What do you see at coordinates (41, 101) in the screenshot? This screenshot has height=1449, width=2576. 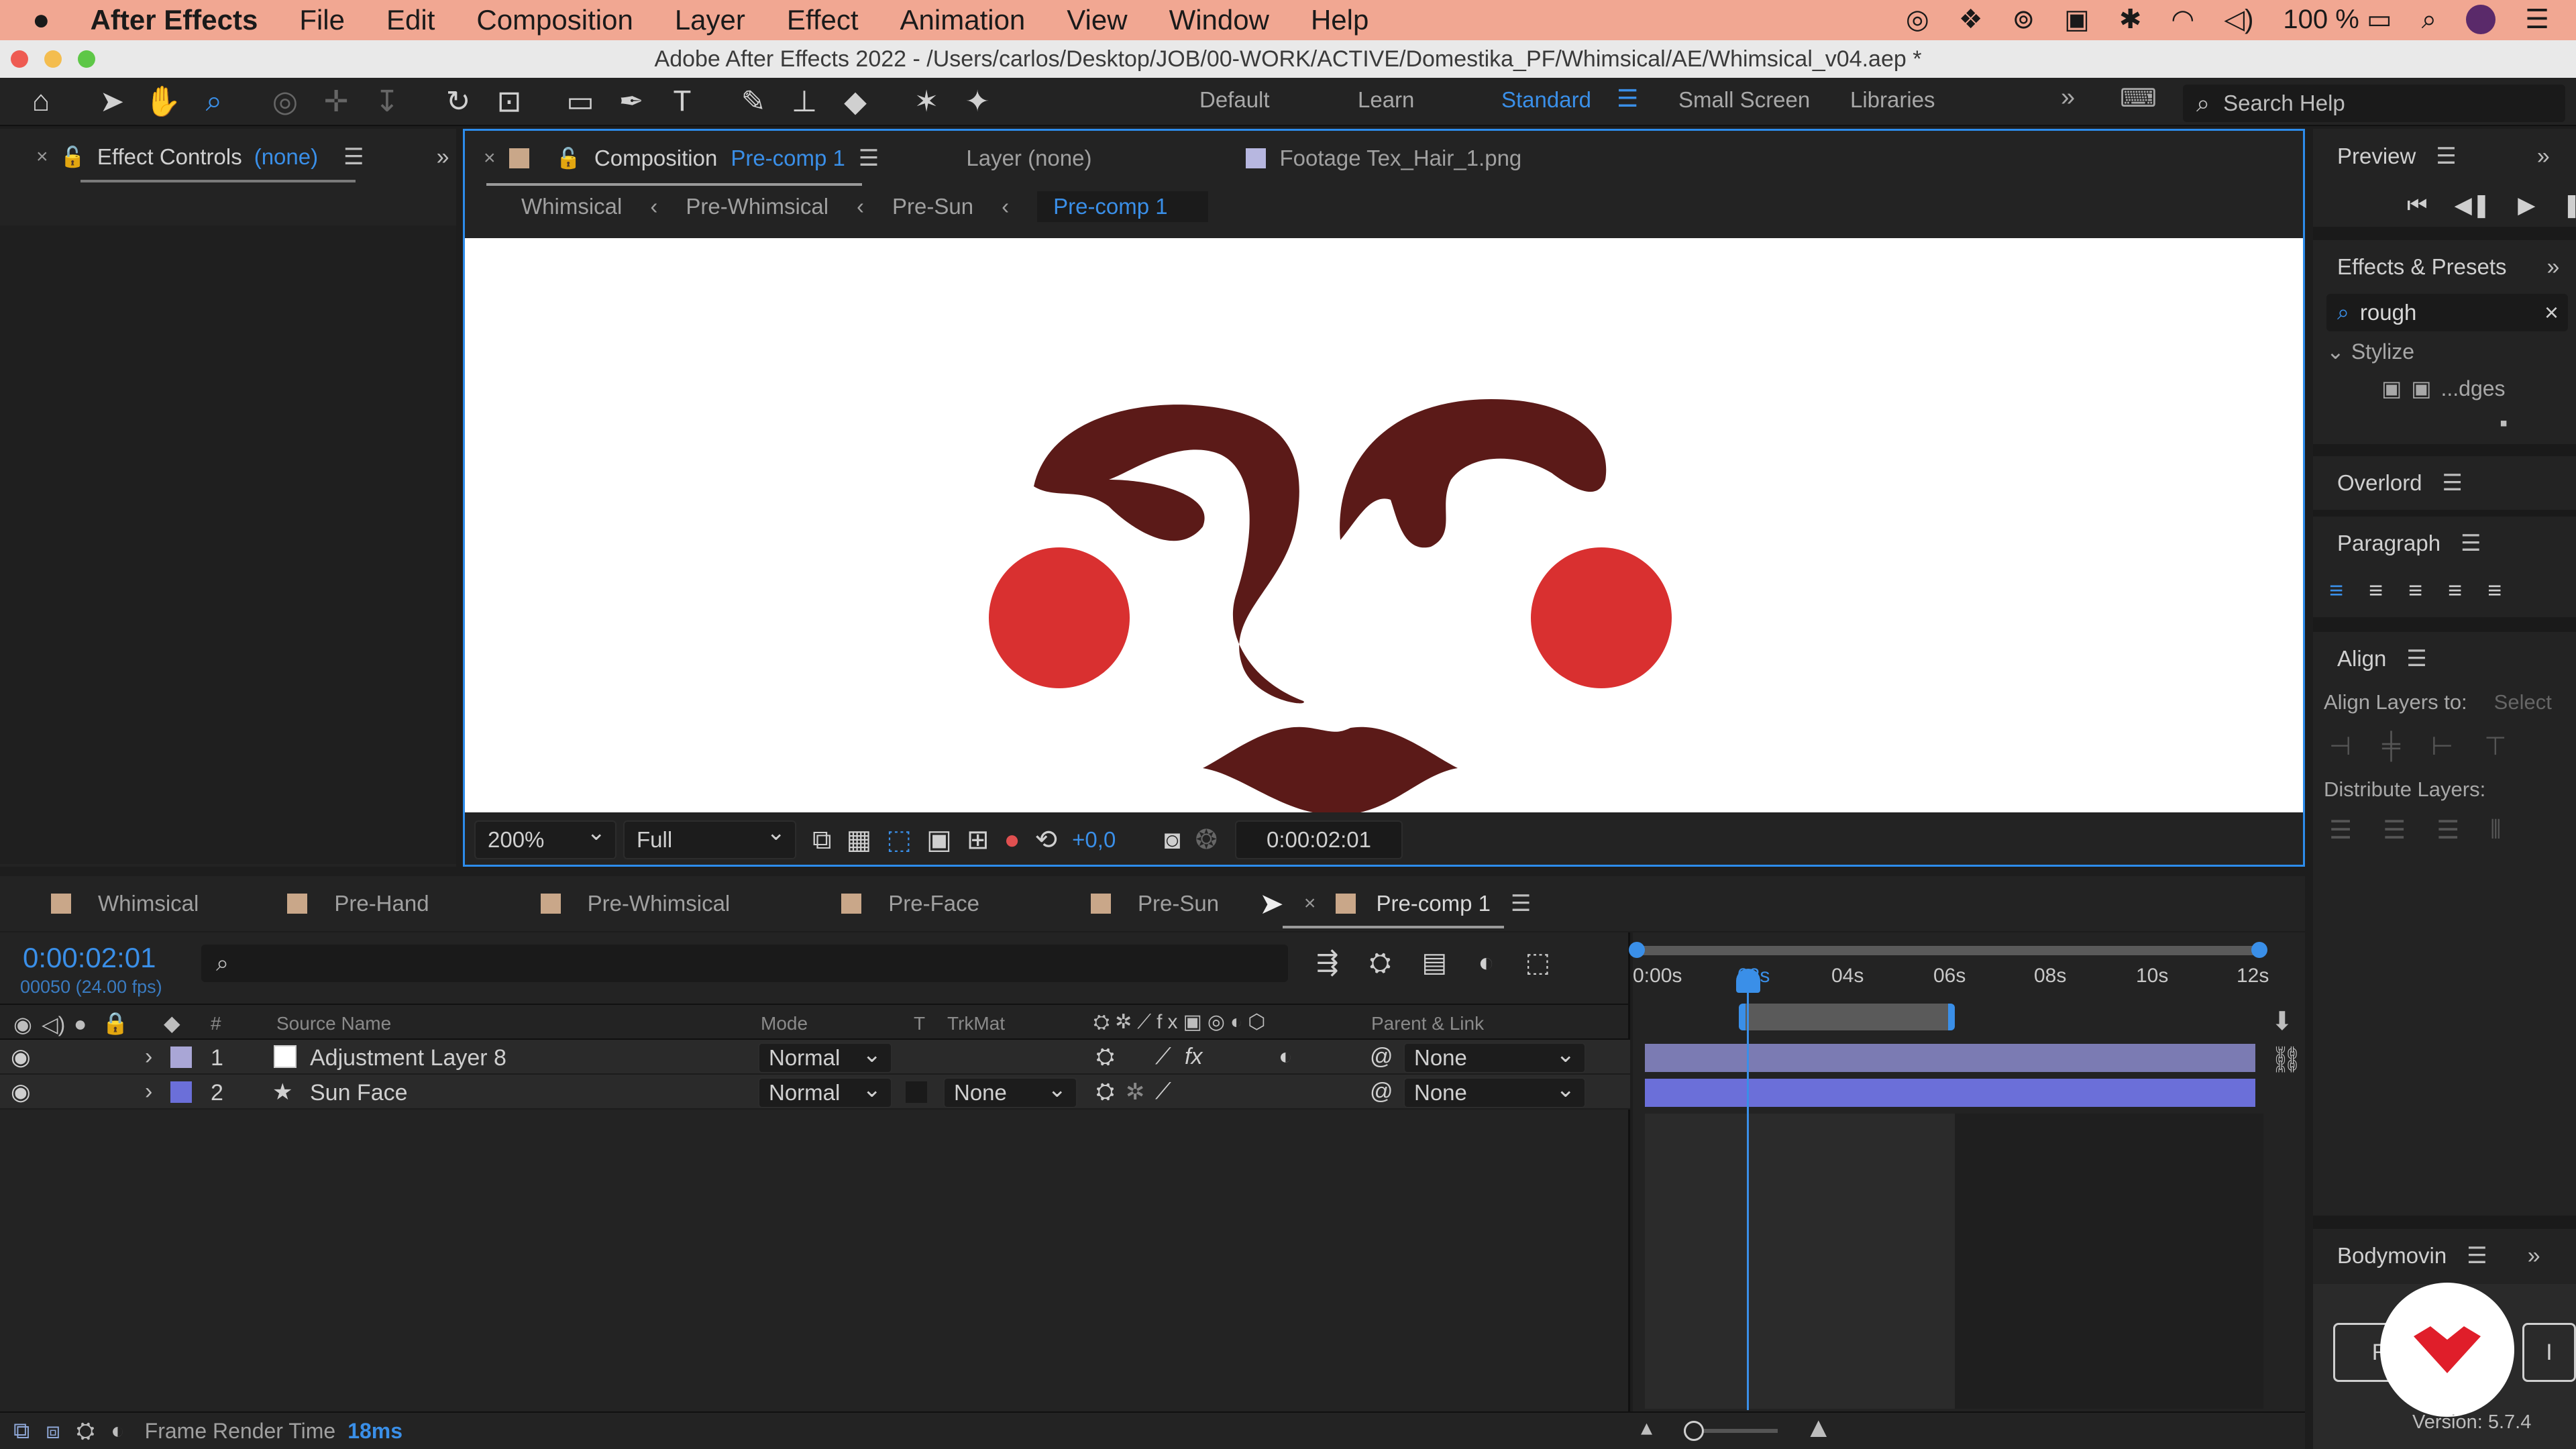 I see `home-icon: ⌂` at bounding box center [41, 101].